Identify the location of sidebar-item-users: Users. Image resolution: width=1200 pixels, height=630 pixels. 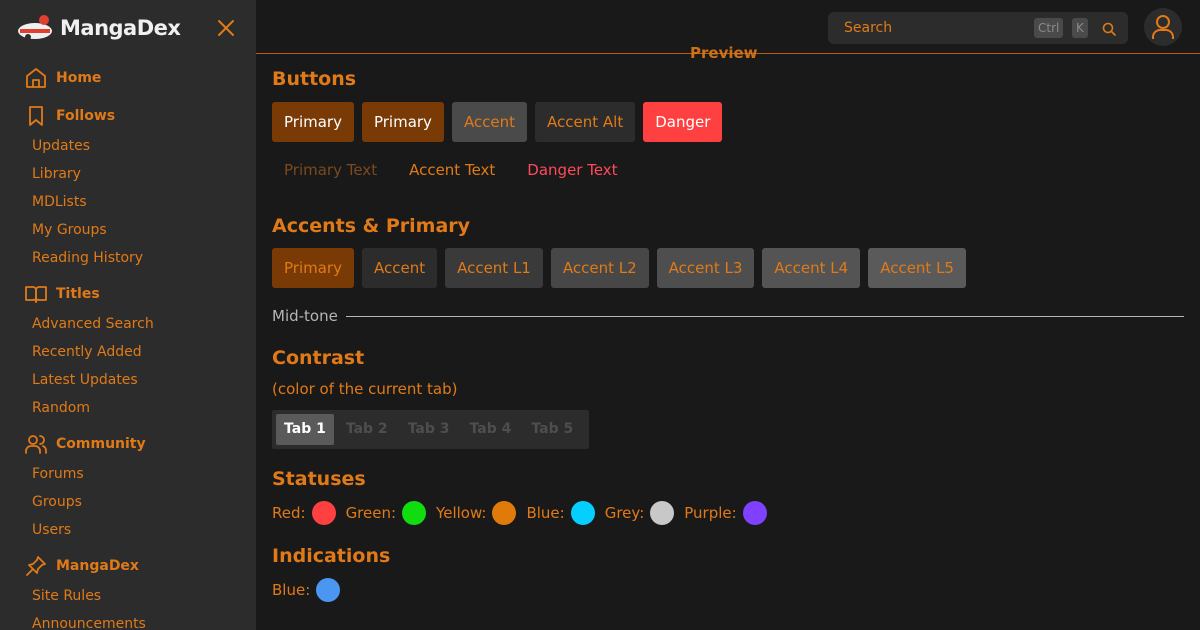
(128, 530).